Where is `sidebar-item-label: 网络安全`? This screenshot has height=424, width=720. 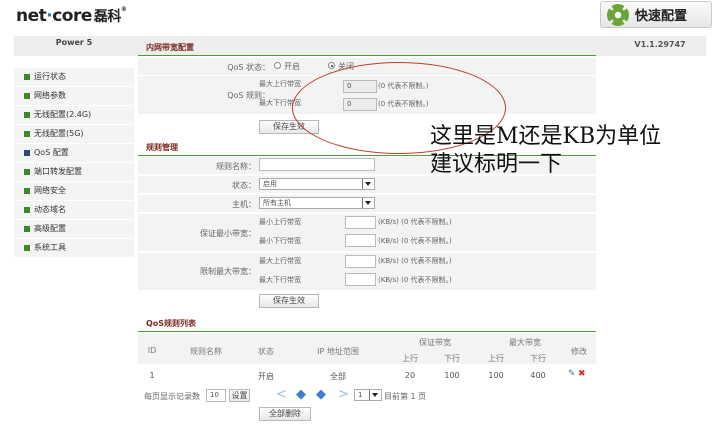 sidebar-item-label: 网络安全 is located at coordinates (50, 190).